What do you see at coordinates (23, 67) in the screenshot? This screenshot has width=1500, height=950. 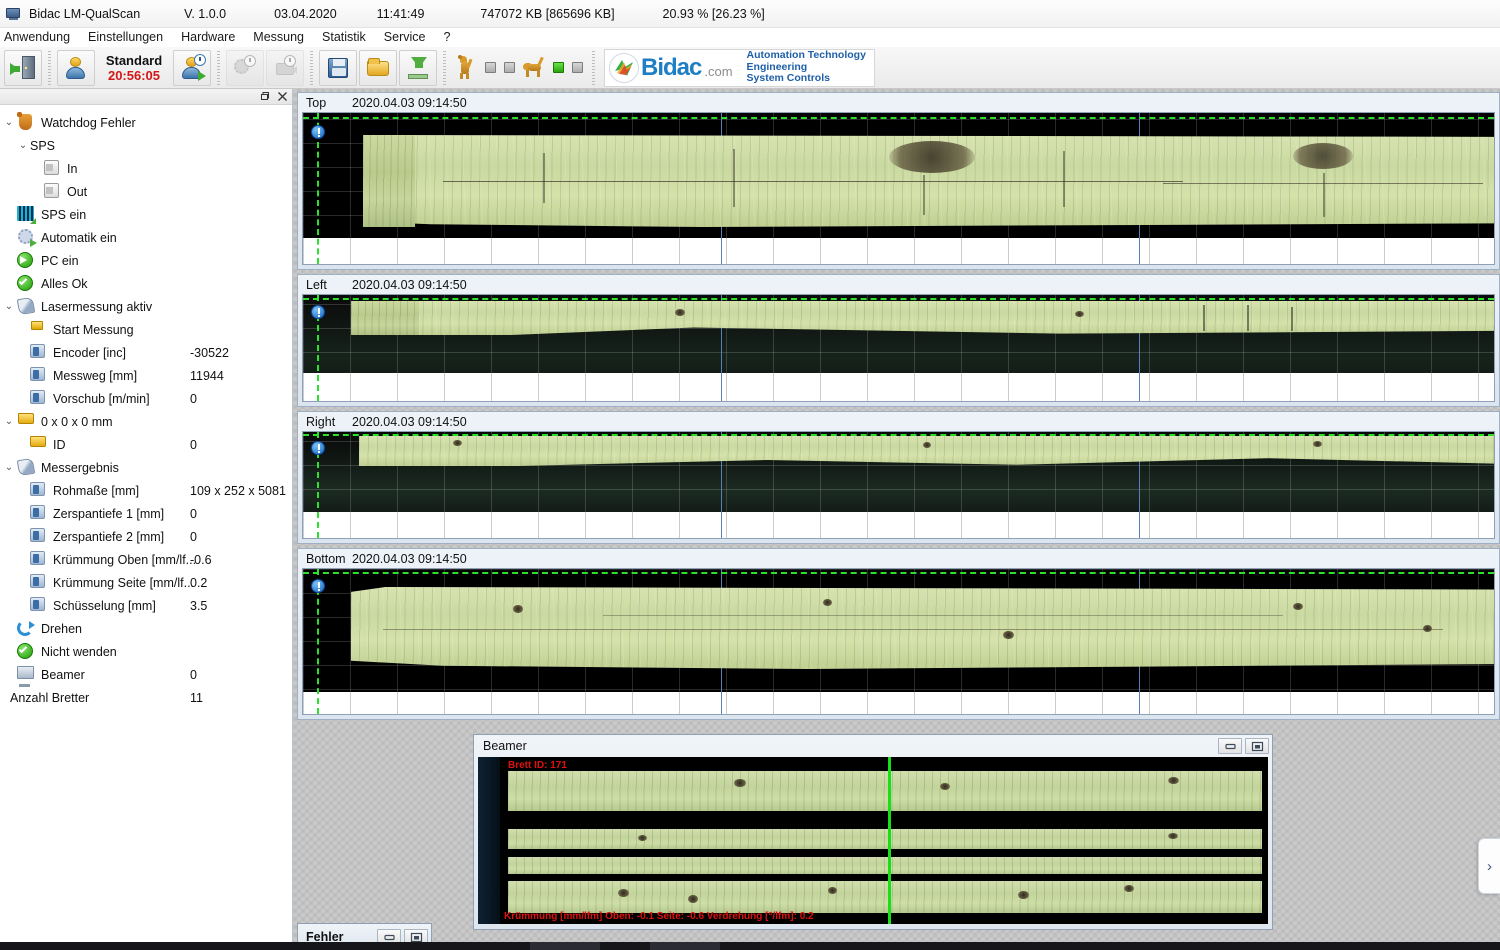 I see `exit-button` at bounding box center [23, 67].